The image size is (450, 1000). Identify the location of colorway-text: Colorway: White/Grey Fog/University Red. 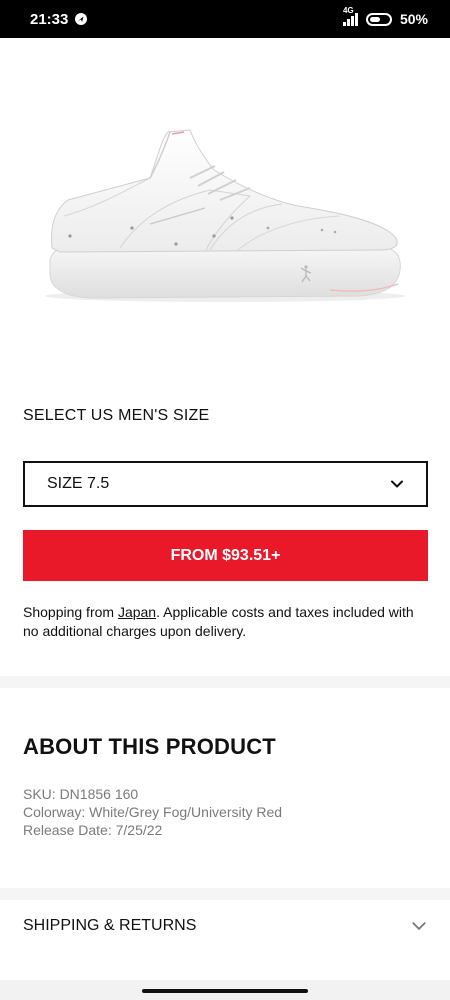
(153, 812).